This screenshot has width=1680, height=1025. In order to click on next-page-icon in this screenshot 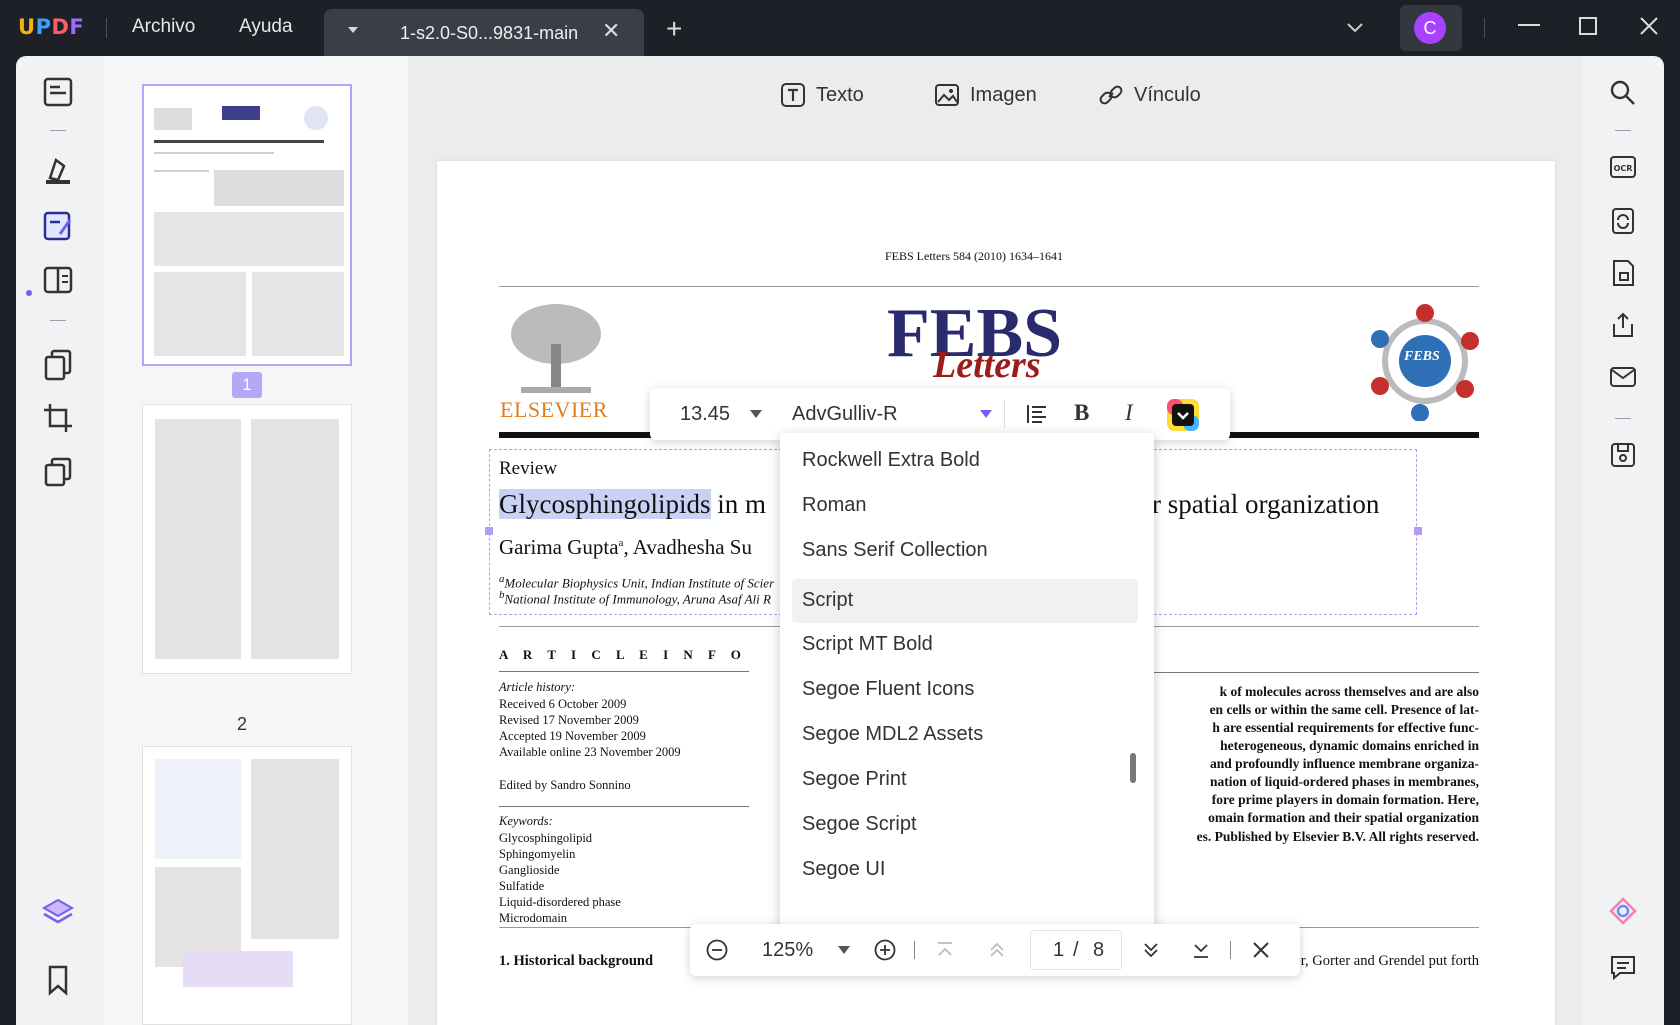, I will do `click(1151, 950)`.